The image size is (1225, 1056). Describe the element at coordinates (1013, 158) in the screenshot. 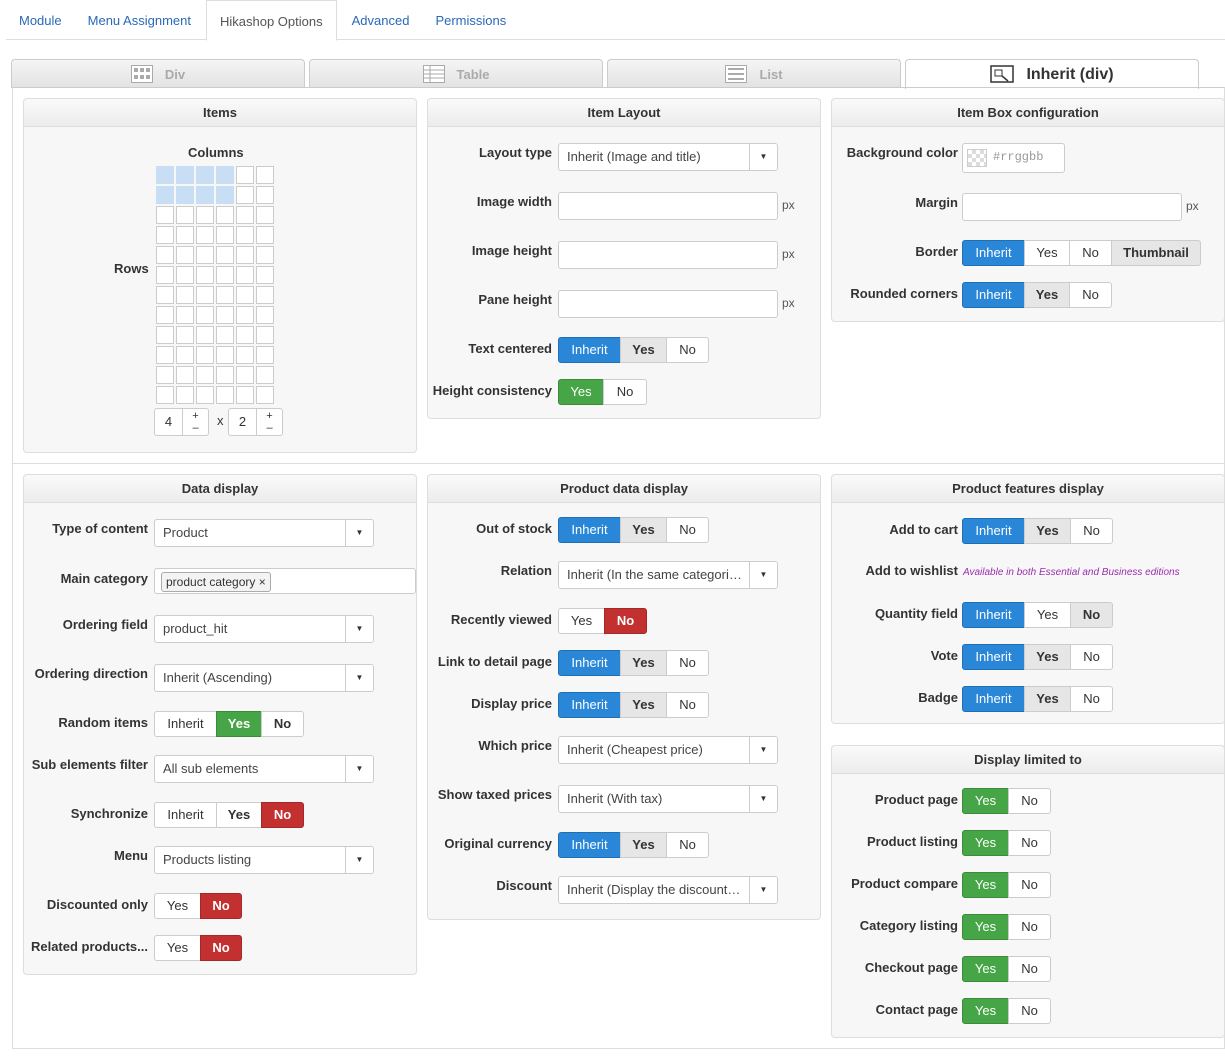

I see `bg-color-picker: #rrggbb` at that location.